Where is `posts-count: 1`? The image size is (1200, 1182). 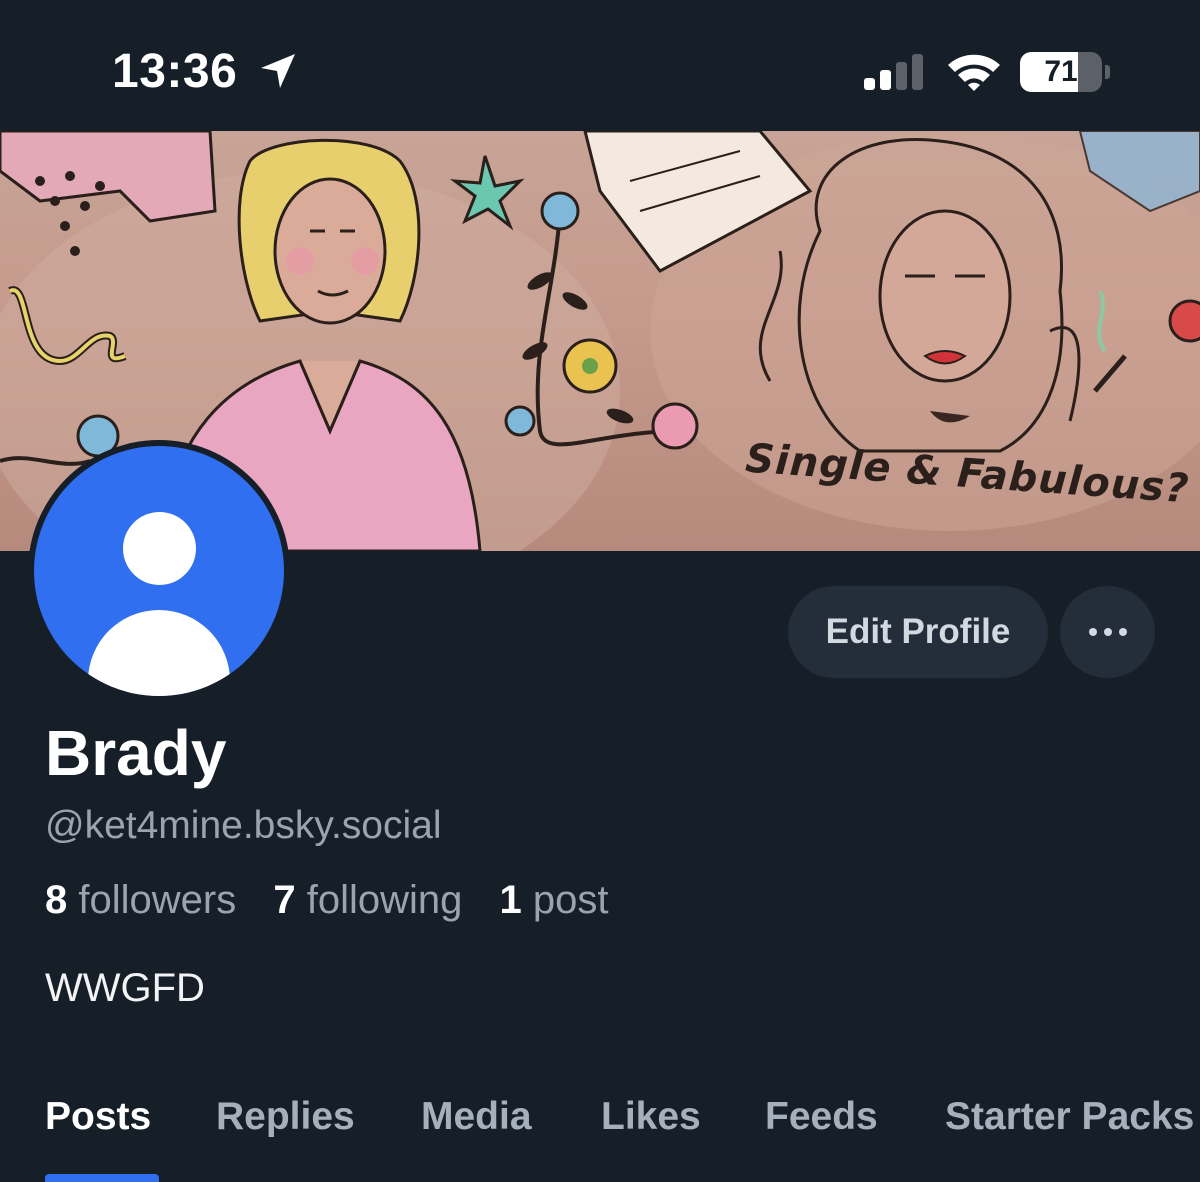 posts-count: 1 is located at coordinates (510, 900).